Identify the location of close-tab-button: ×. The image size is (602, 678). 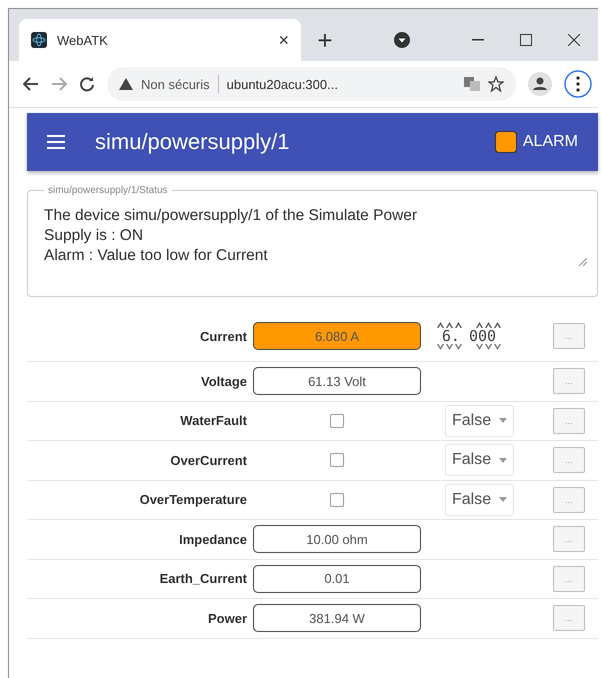
(283, 40).